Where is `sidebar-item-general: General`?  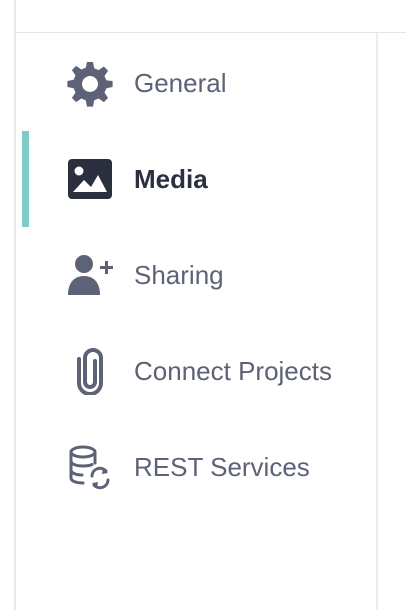 sidebar-item-general: General is located at coordinates (196, 83).